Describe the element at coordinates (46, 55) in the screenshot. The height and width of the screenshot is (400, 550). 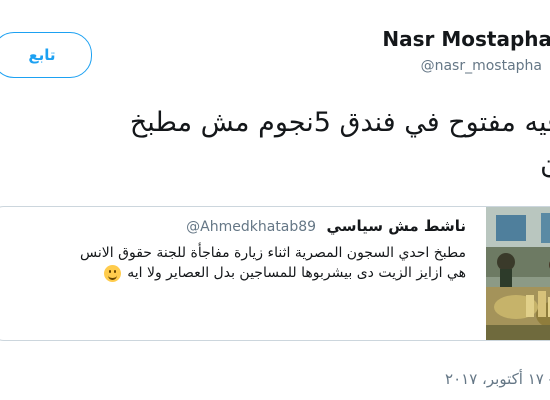
I see `follow-button: تابع` at that location.